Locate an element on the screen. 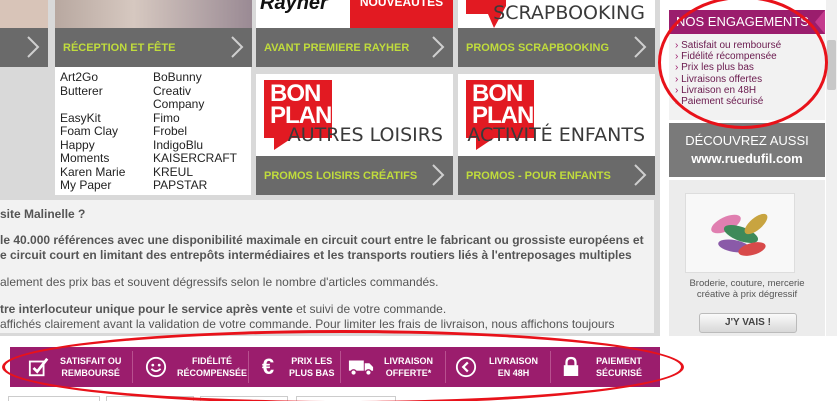  guarantee-satisfait: SATISFAIT OU REMBOURSÉ is located at coordinates (76, 367).